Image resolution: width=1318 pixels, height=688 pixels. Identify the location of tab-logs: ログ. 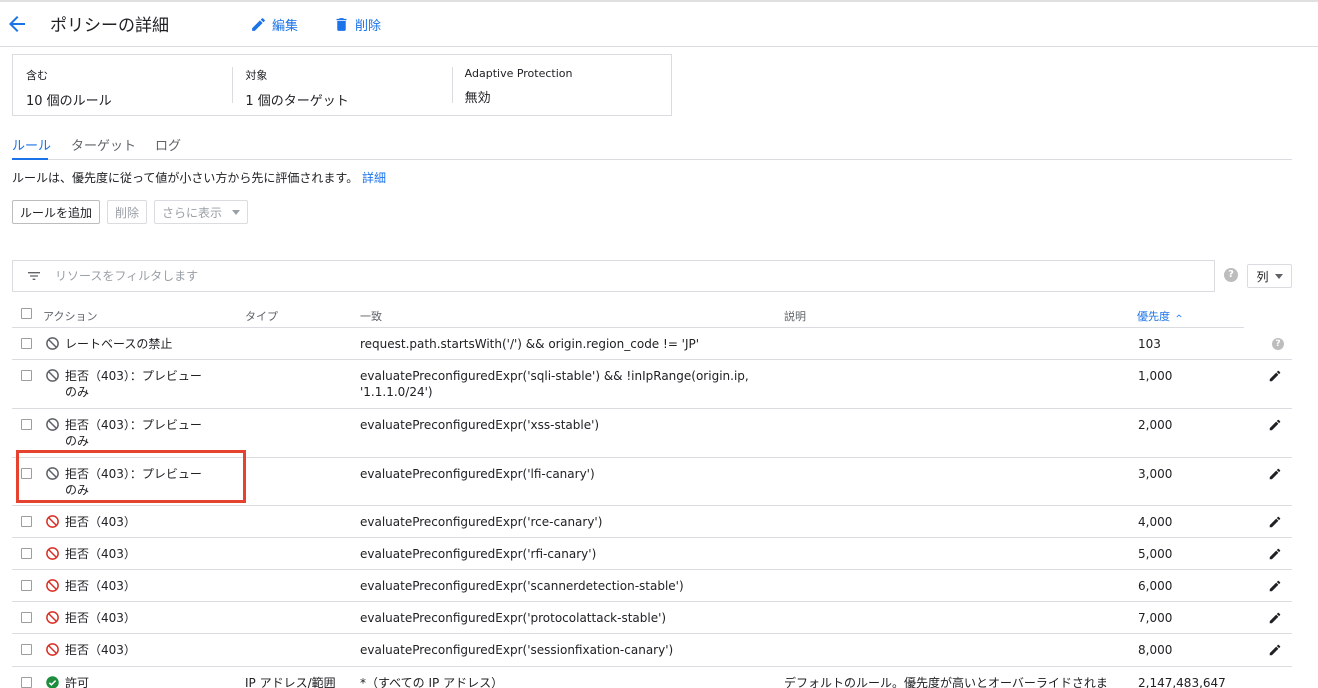
(168, 144).